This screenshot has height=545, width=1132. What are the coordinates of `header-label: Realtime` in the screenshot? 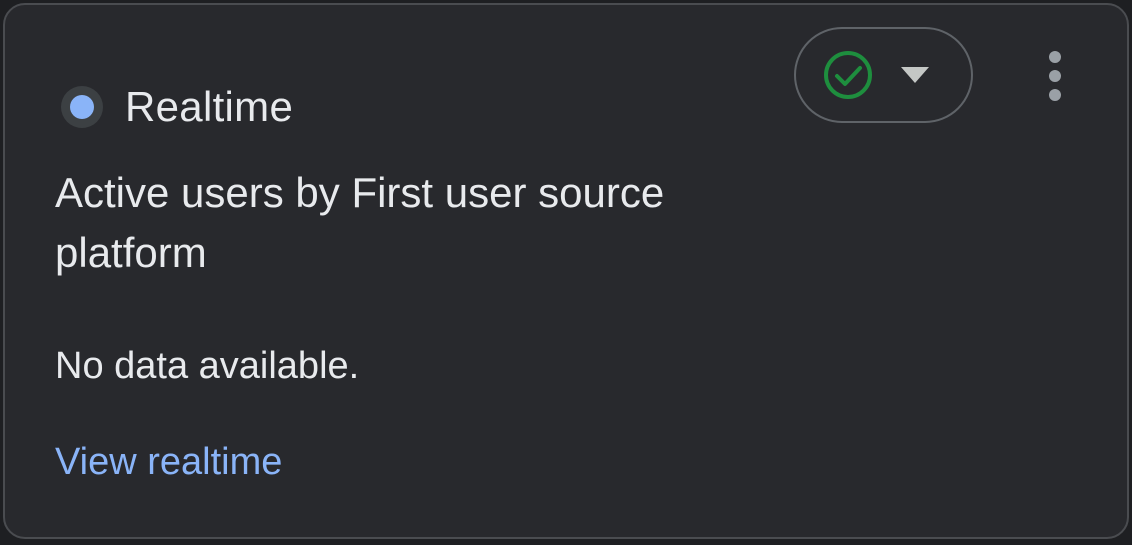 It's located at (209, 106).